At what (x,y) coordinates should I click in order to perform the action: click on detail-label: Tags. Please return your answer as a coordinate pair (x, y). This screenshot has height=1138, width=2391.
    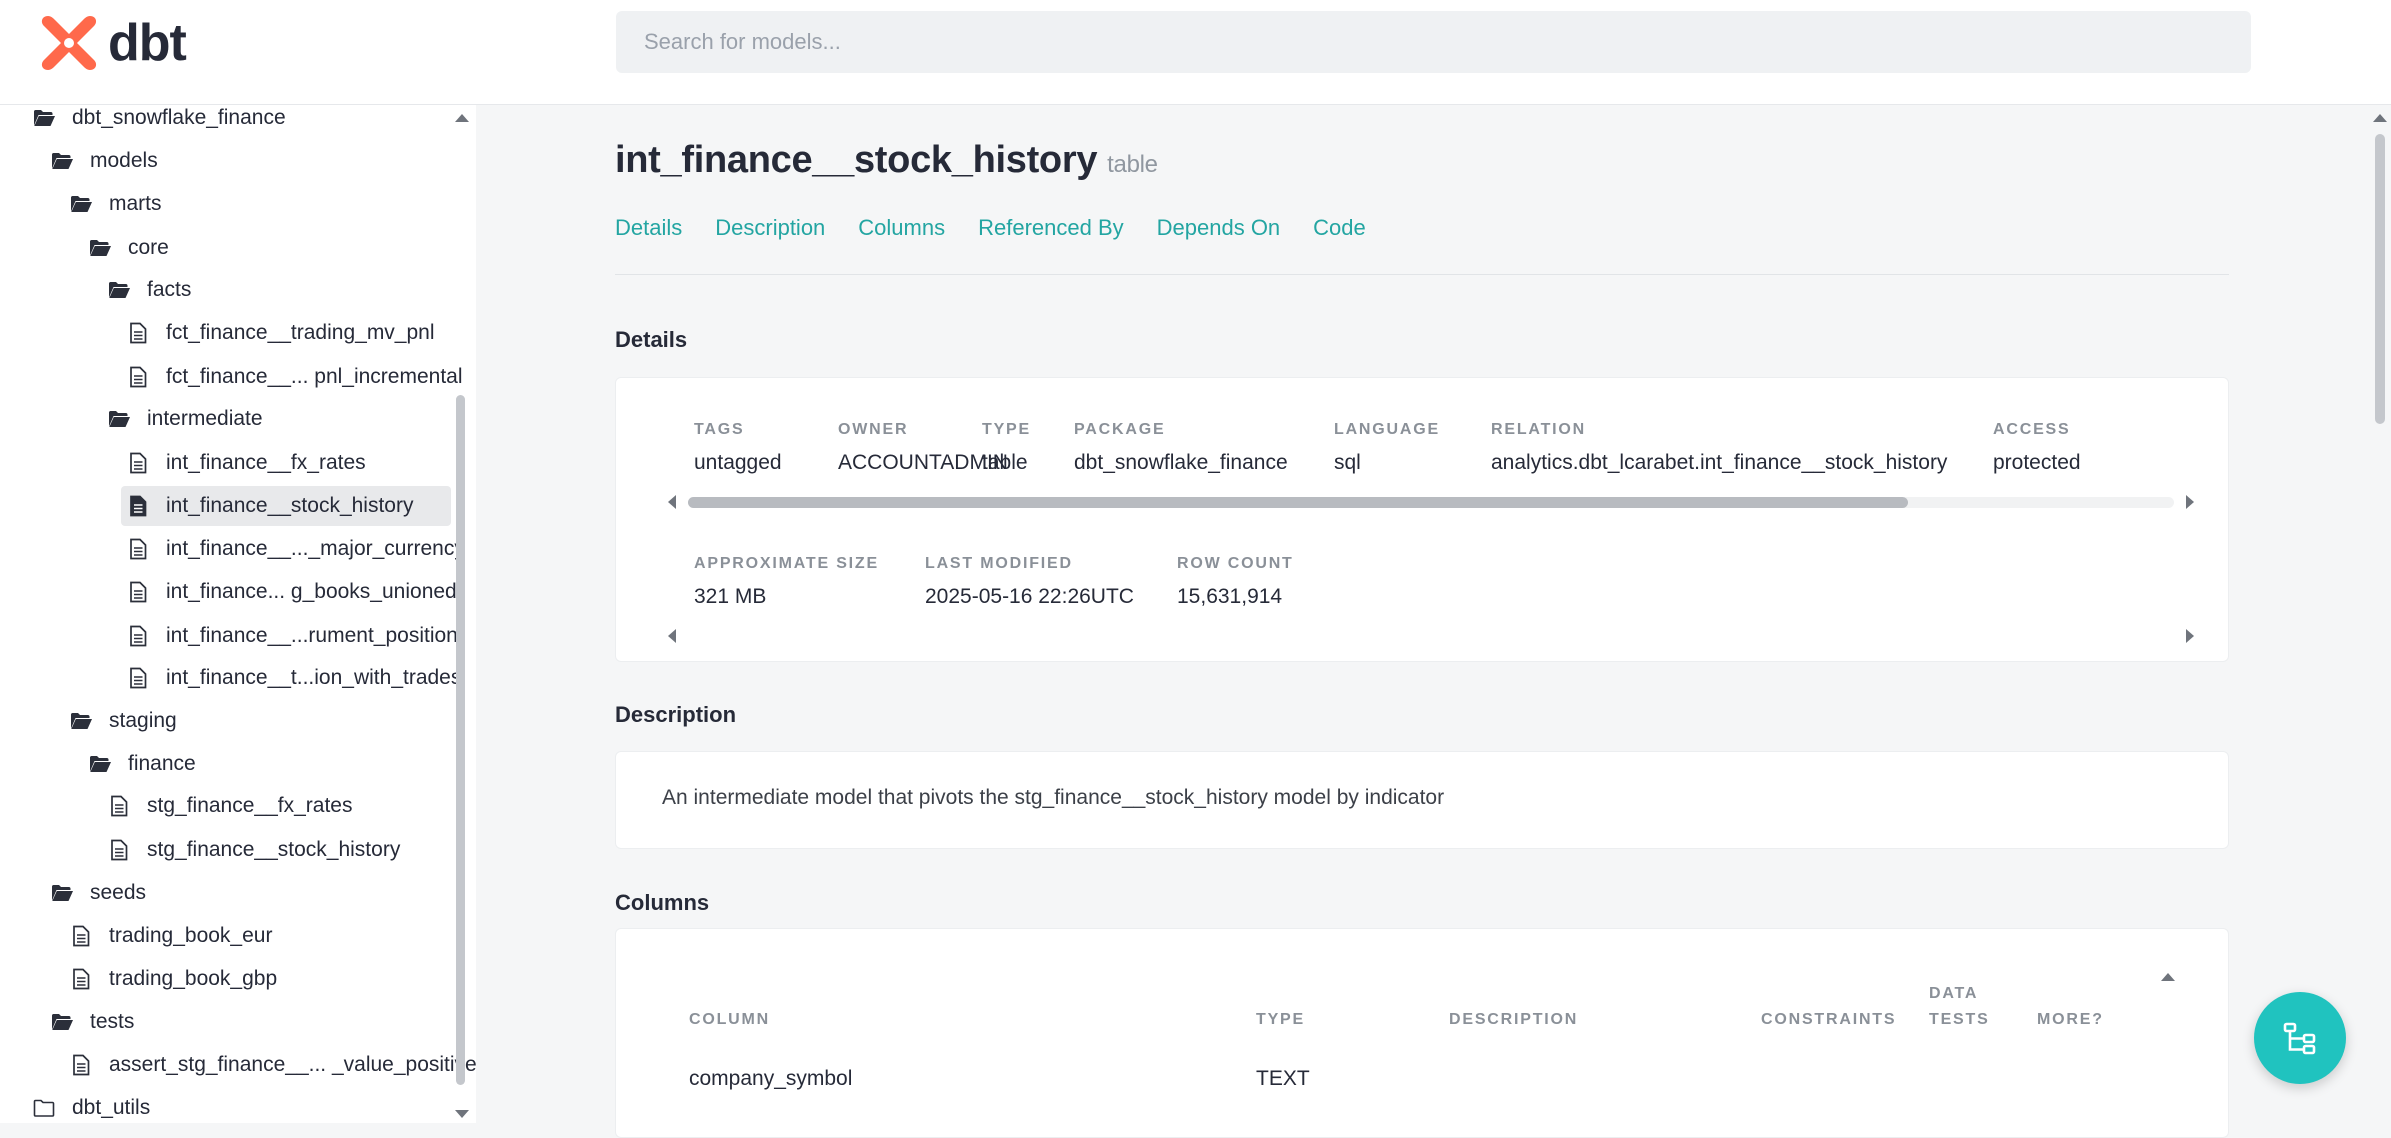
    Looking at the image, I should click on (719, 429).